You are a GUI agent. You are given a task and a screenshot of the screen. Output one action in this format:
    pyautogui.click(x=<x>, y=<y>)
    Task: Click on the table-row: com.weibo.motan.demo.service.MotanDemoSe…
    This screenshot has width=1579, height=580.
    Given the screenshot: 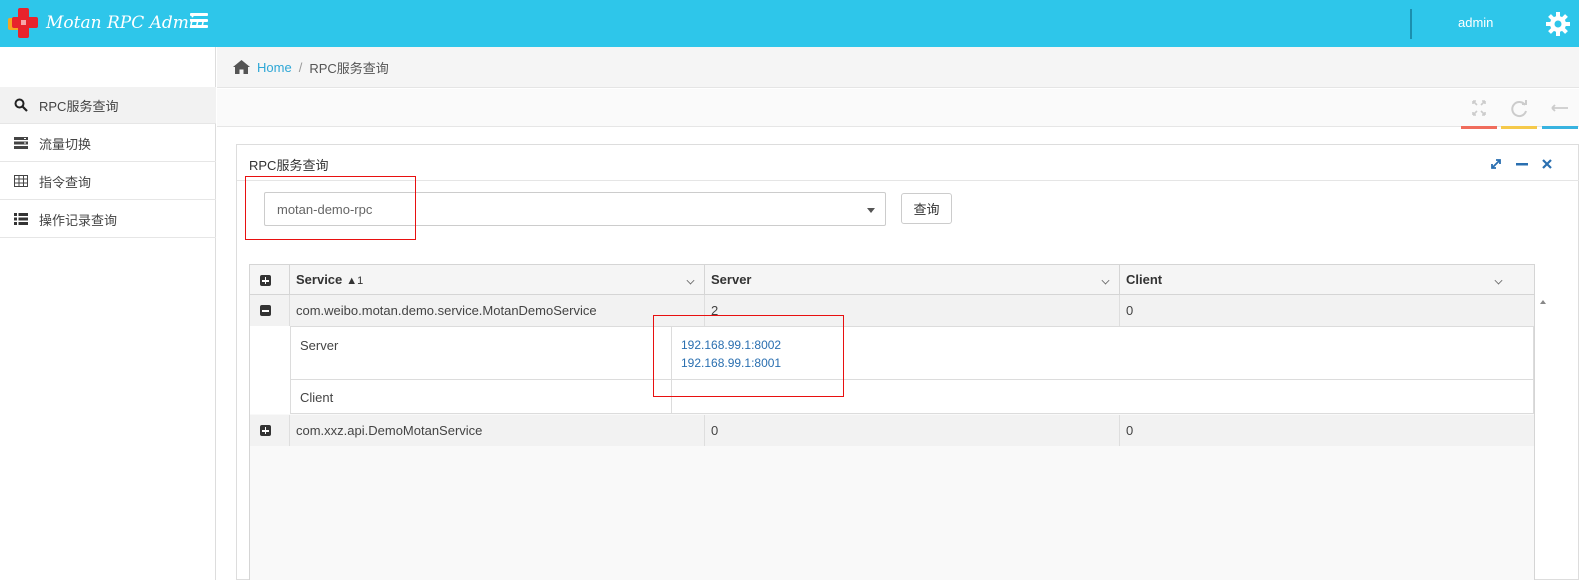 What is the action you would take?
    pyautogui.click(x=892, y=310)
    